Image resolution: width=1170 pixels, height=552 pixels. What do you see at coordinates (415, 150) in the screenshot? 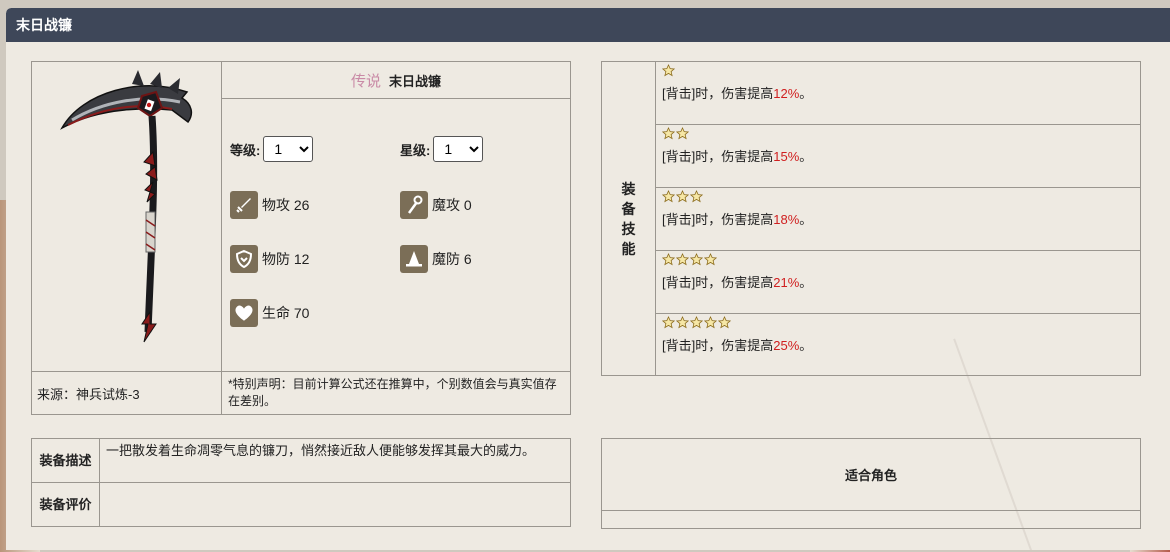
I see `star-label: 星级:` at bounding box center [415, 150].